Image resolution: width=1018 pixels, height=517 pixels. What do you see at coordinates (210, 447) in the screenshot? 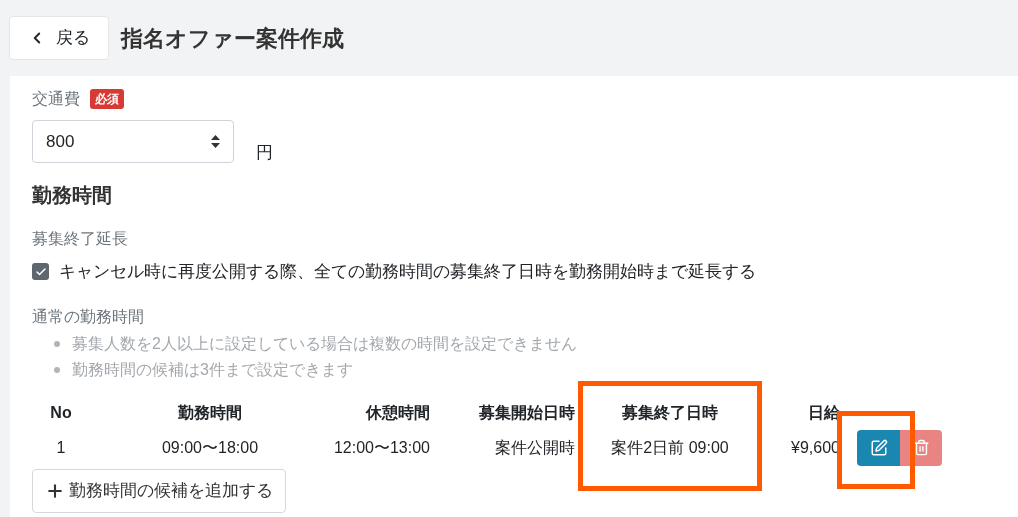
I see `table-cell-text: 09:00〜18:00` at bounding box center [210, 447].